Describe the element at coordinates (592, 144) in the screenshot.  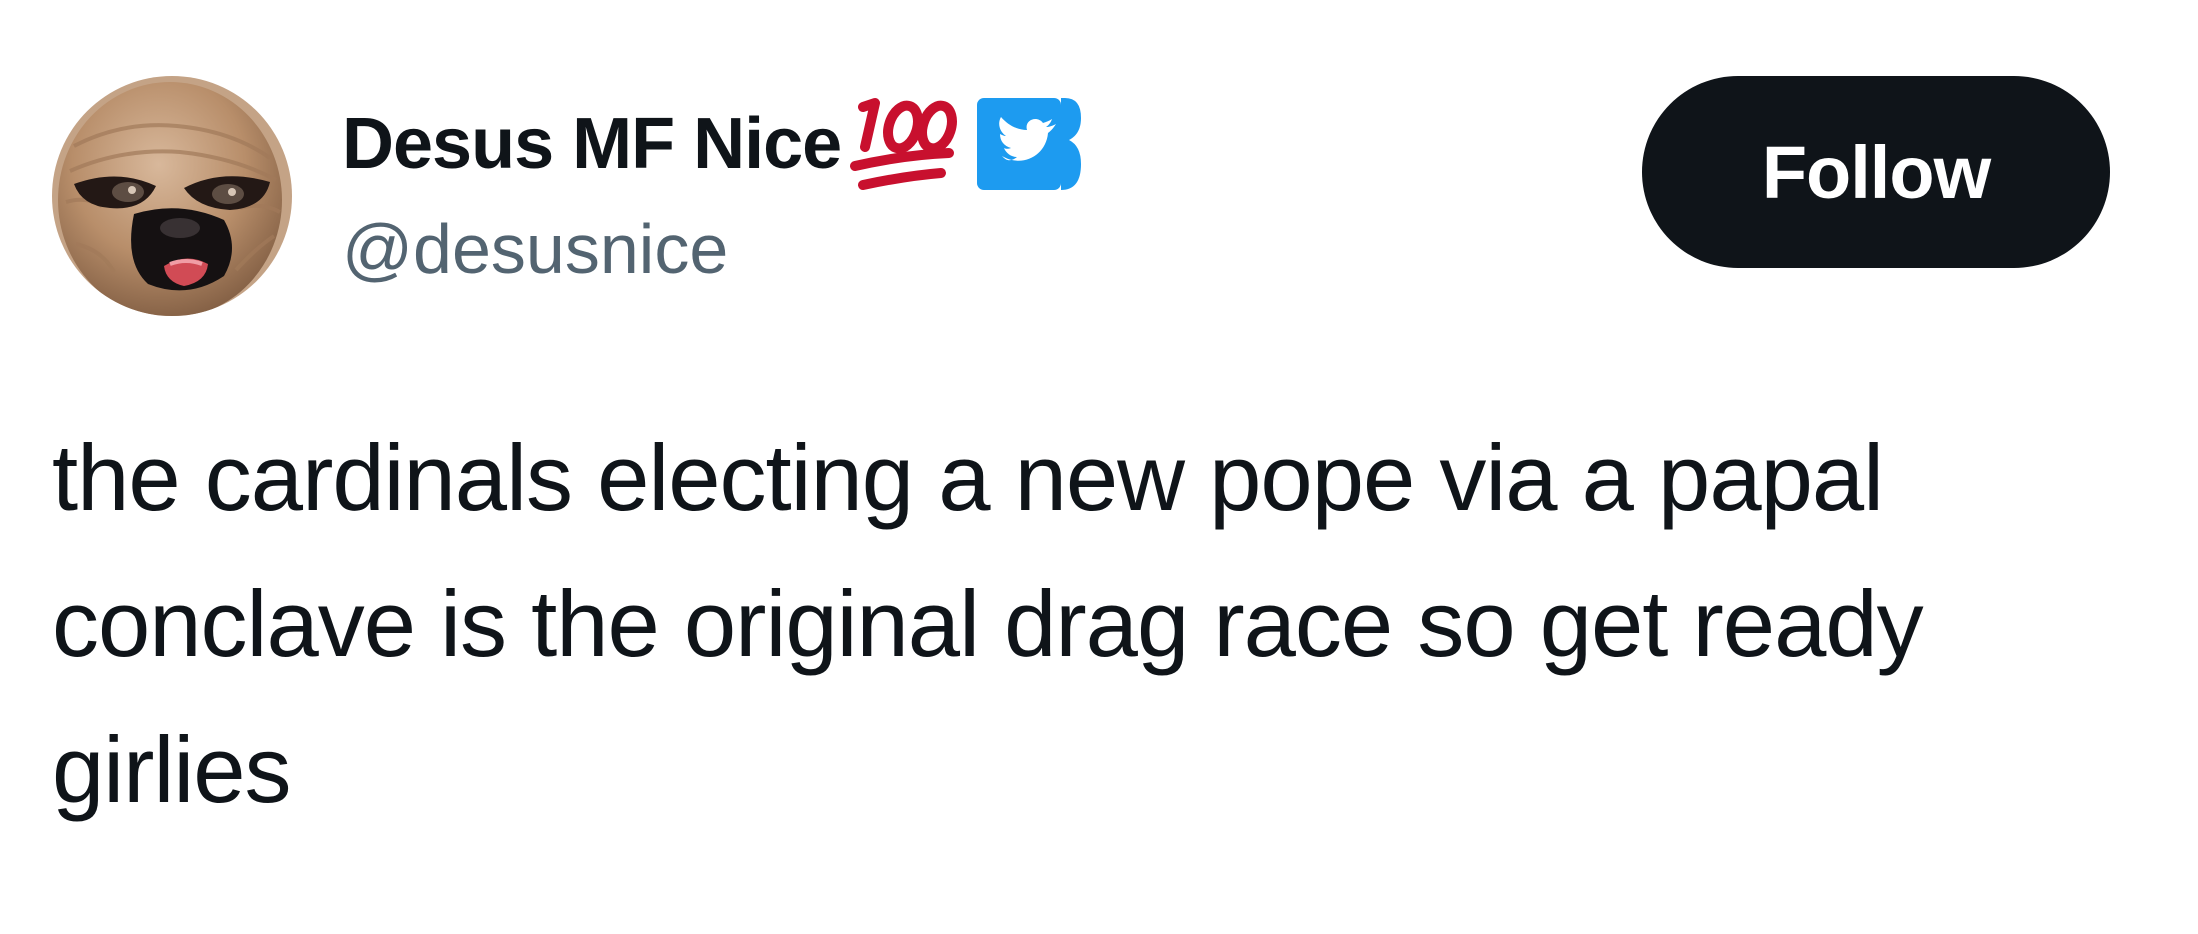
I see `display-name: Desus MF Nice` at that location.